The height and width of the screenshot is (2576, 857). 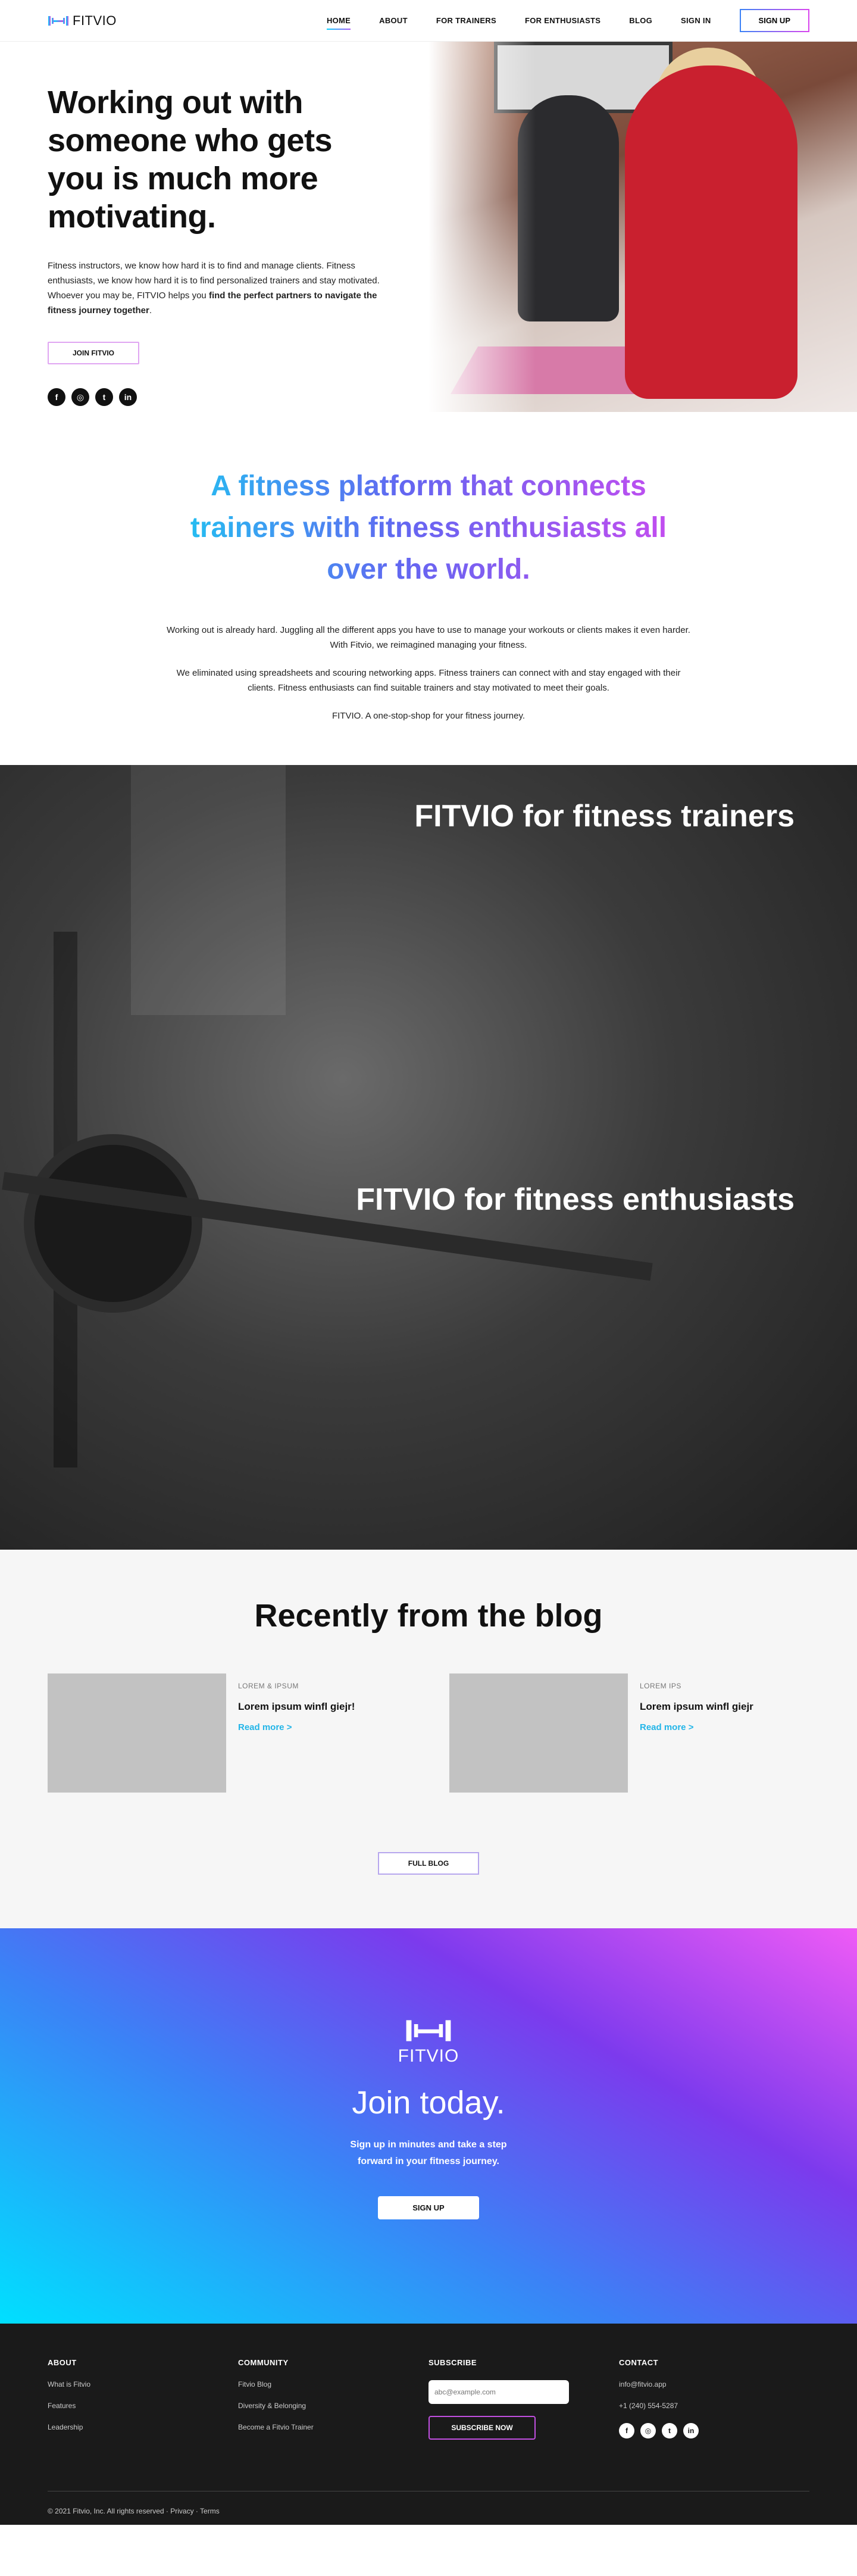 I want to click on subscribe-now-button: SUBSCRIBE NOW, so click(x=482, y=2428).